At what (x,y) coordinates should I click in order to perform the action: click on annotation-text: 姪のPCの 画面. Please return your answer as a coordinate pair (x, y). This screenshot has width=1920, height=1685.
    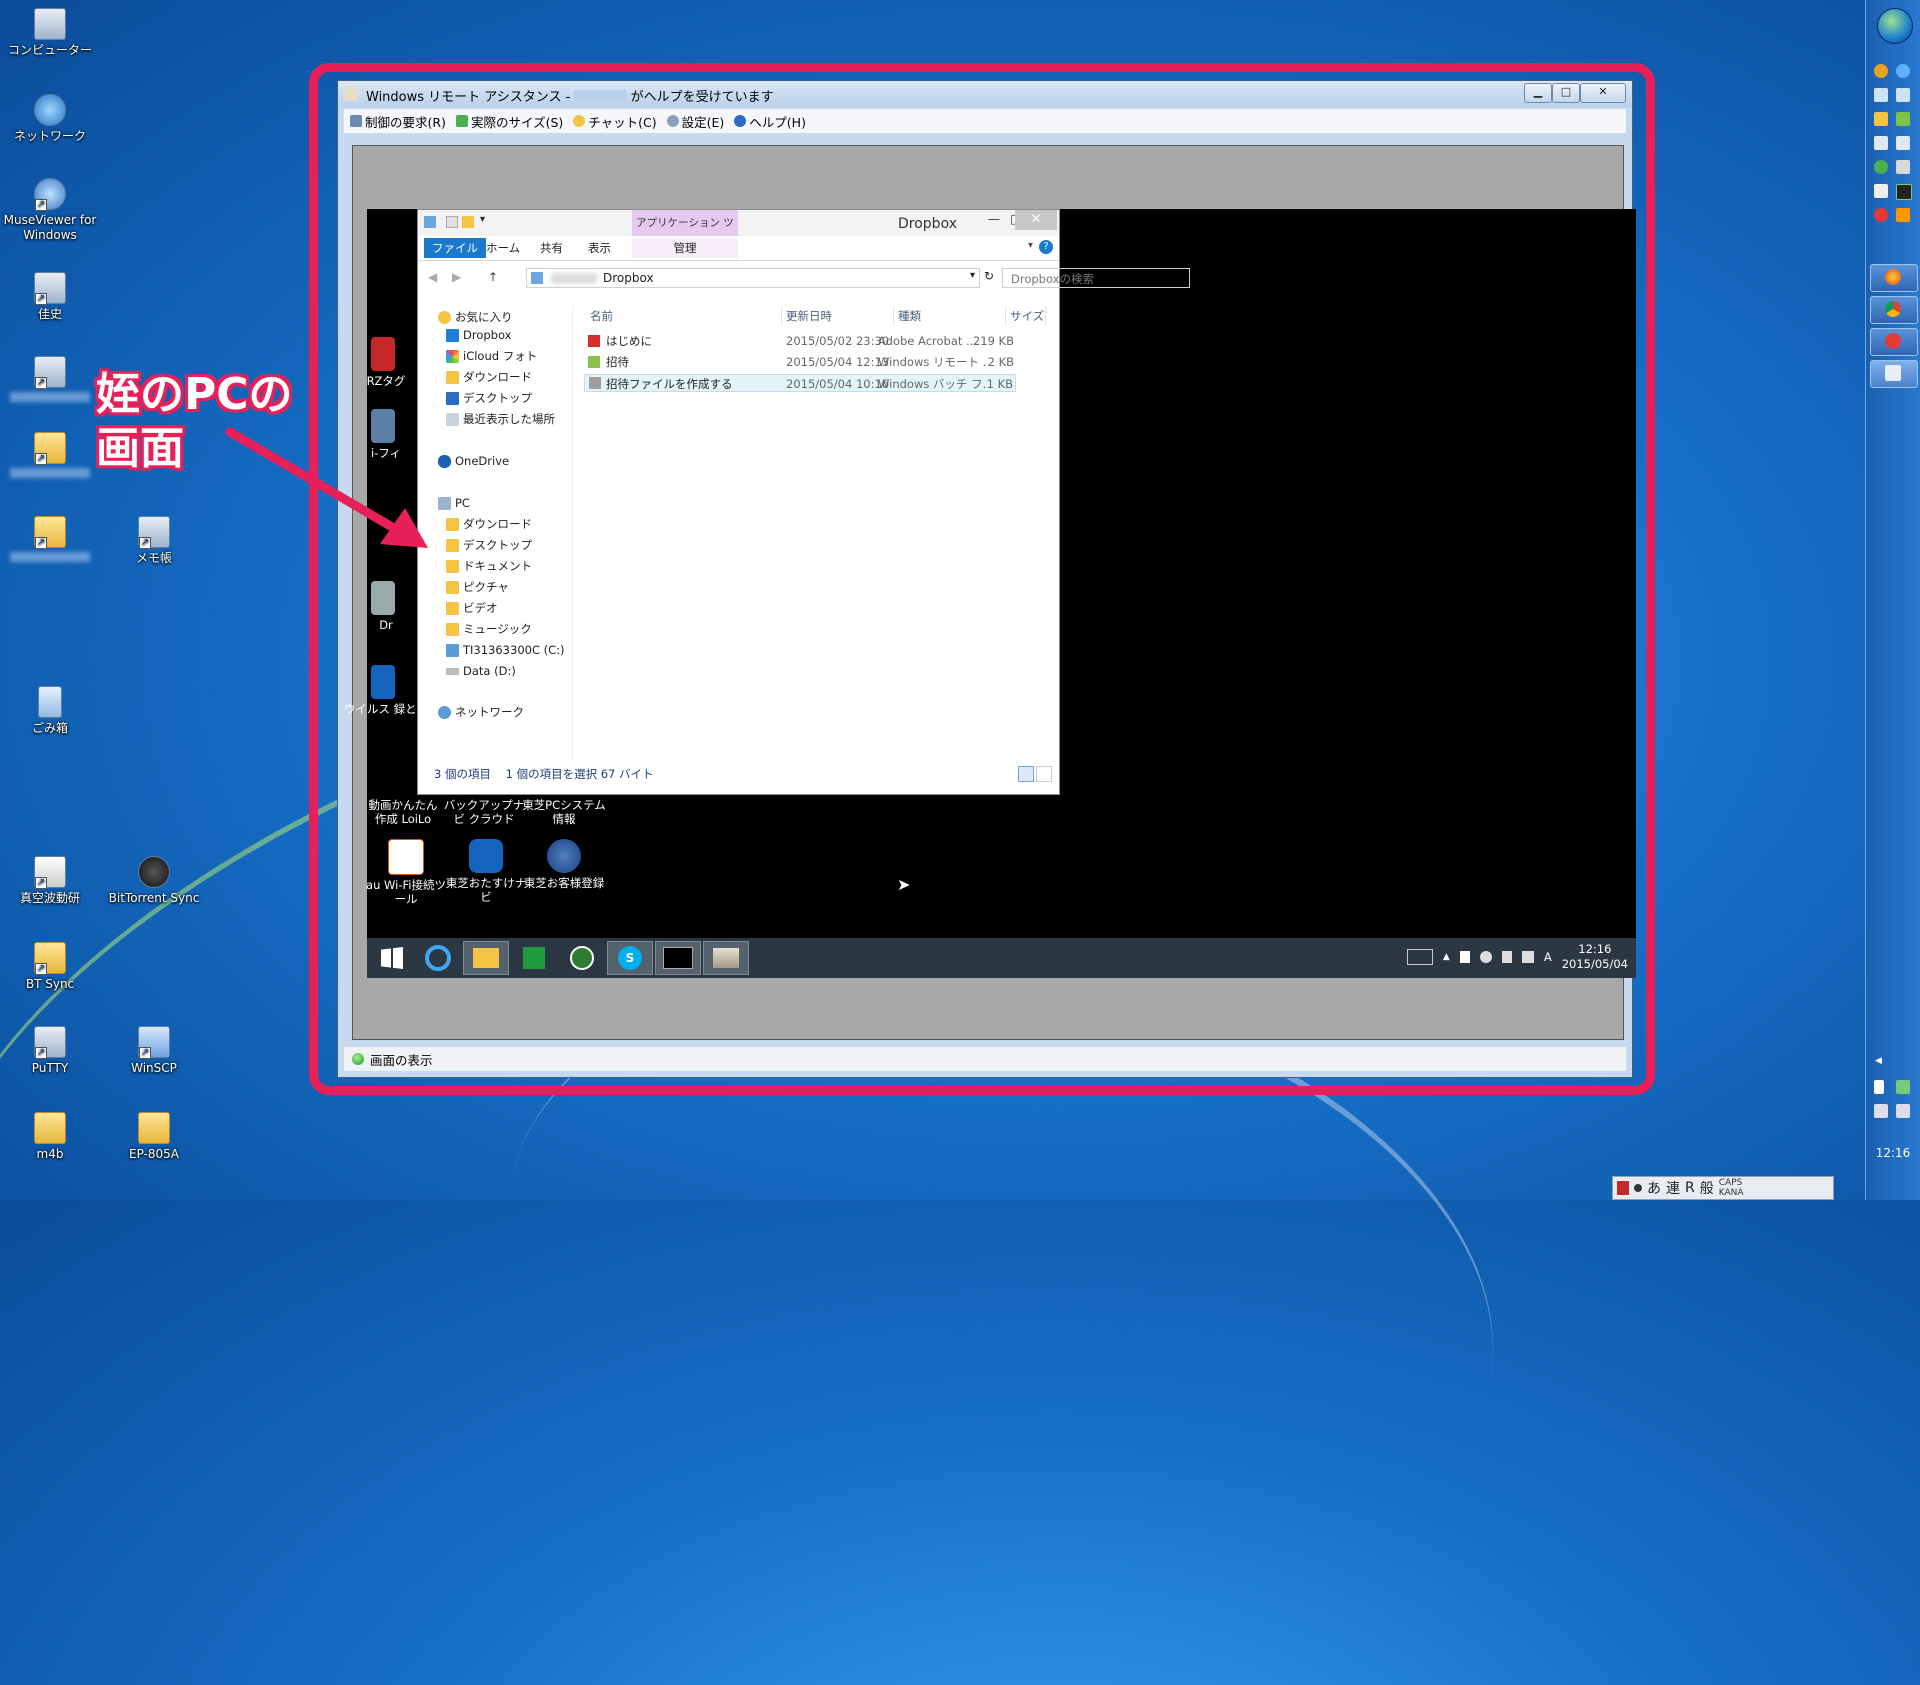
    Looking at the image, I should click on (194, 422).